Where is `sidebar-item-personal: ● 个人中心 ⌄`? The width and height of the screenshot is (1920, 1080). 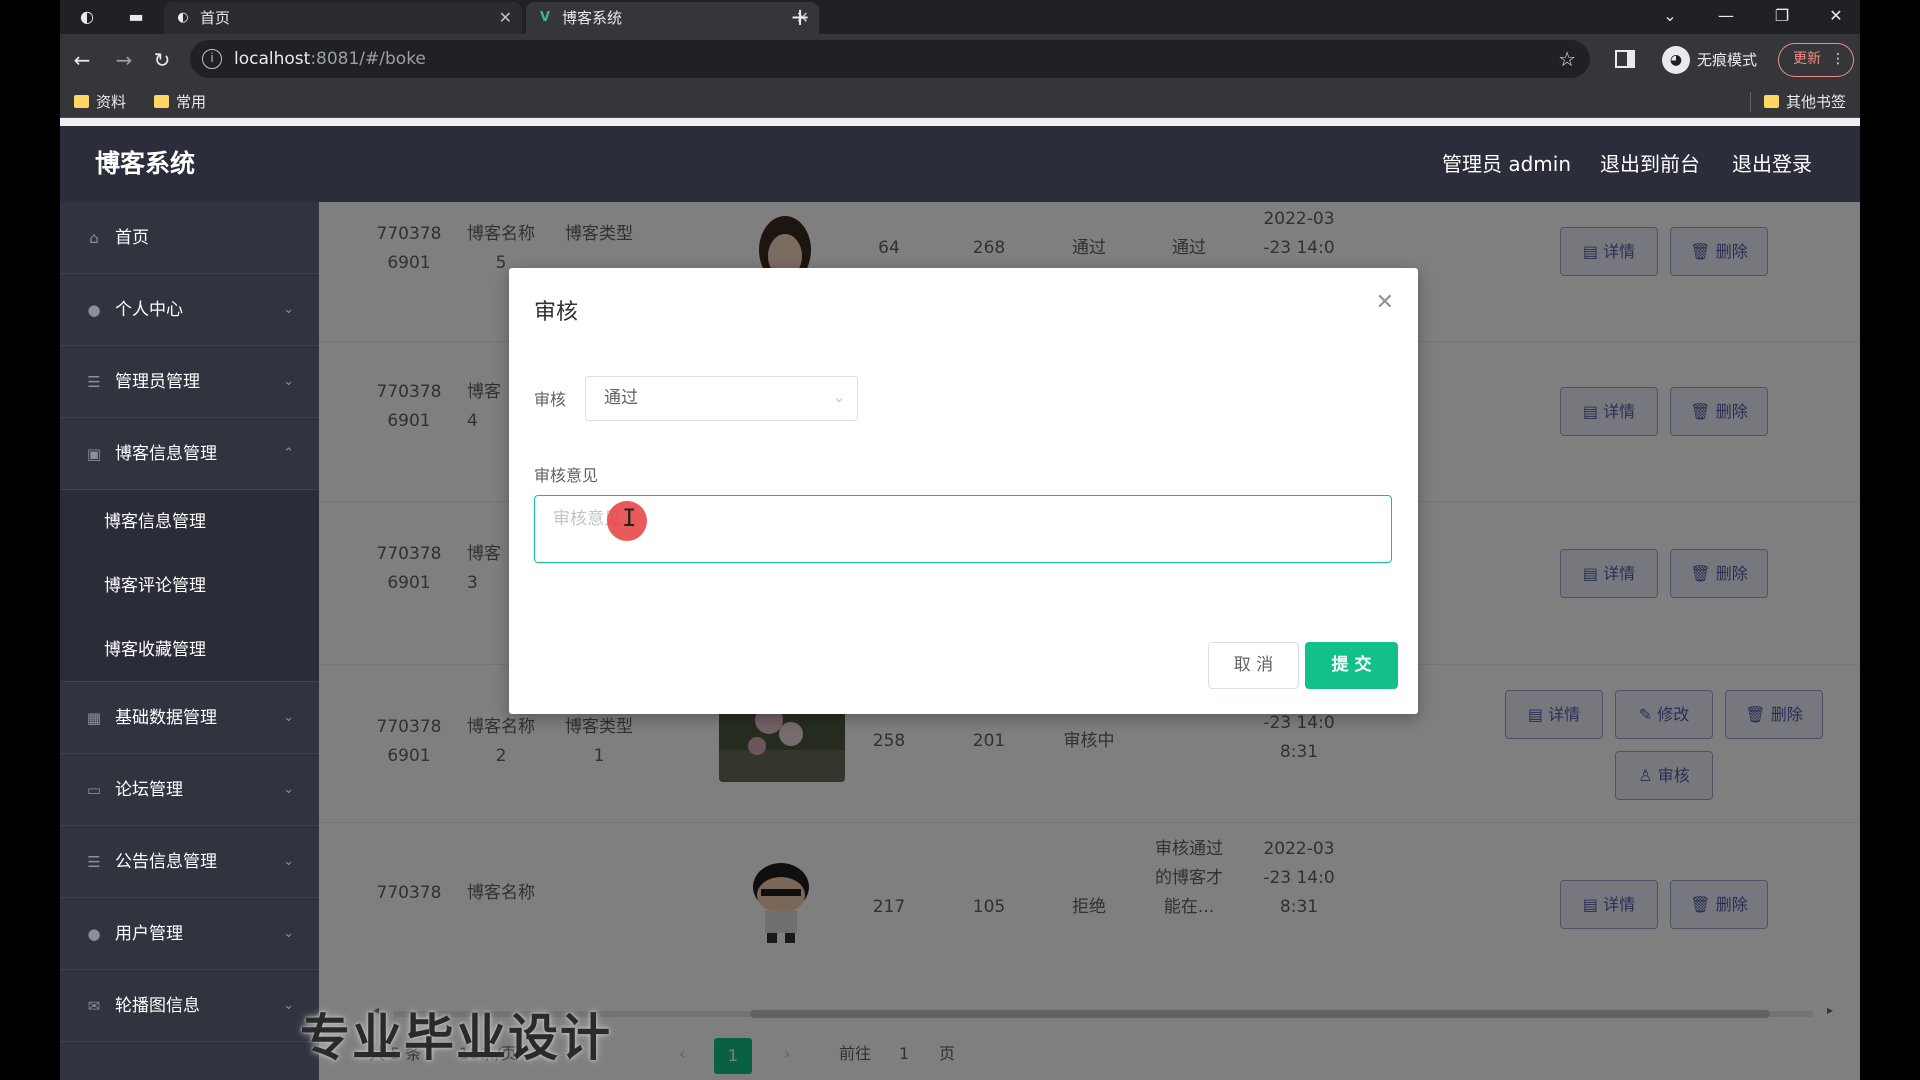 sidebar-item-personal: ● 个人中心 ⌄ is located at coordinates (189, 310).